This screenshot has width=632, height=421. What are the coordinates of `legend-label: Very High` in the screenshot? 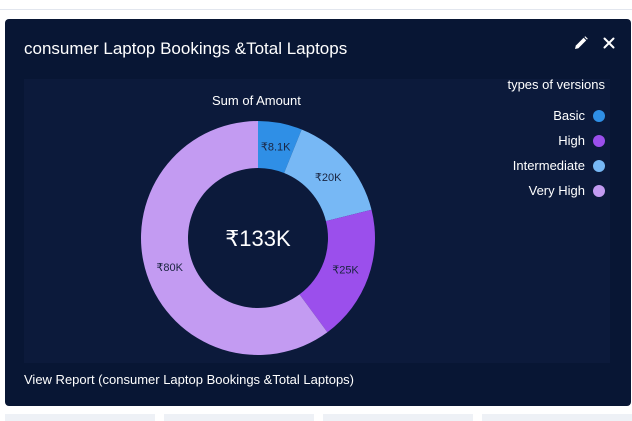 It's located at (556, 190).